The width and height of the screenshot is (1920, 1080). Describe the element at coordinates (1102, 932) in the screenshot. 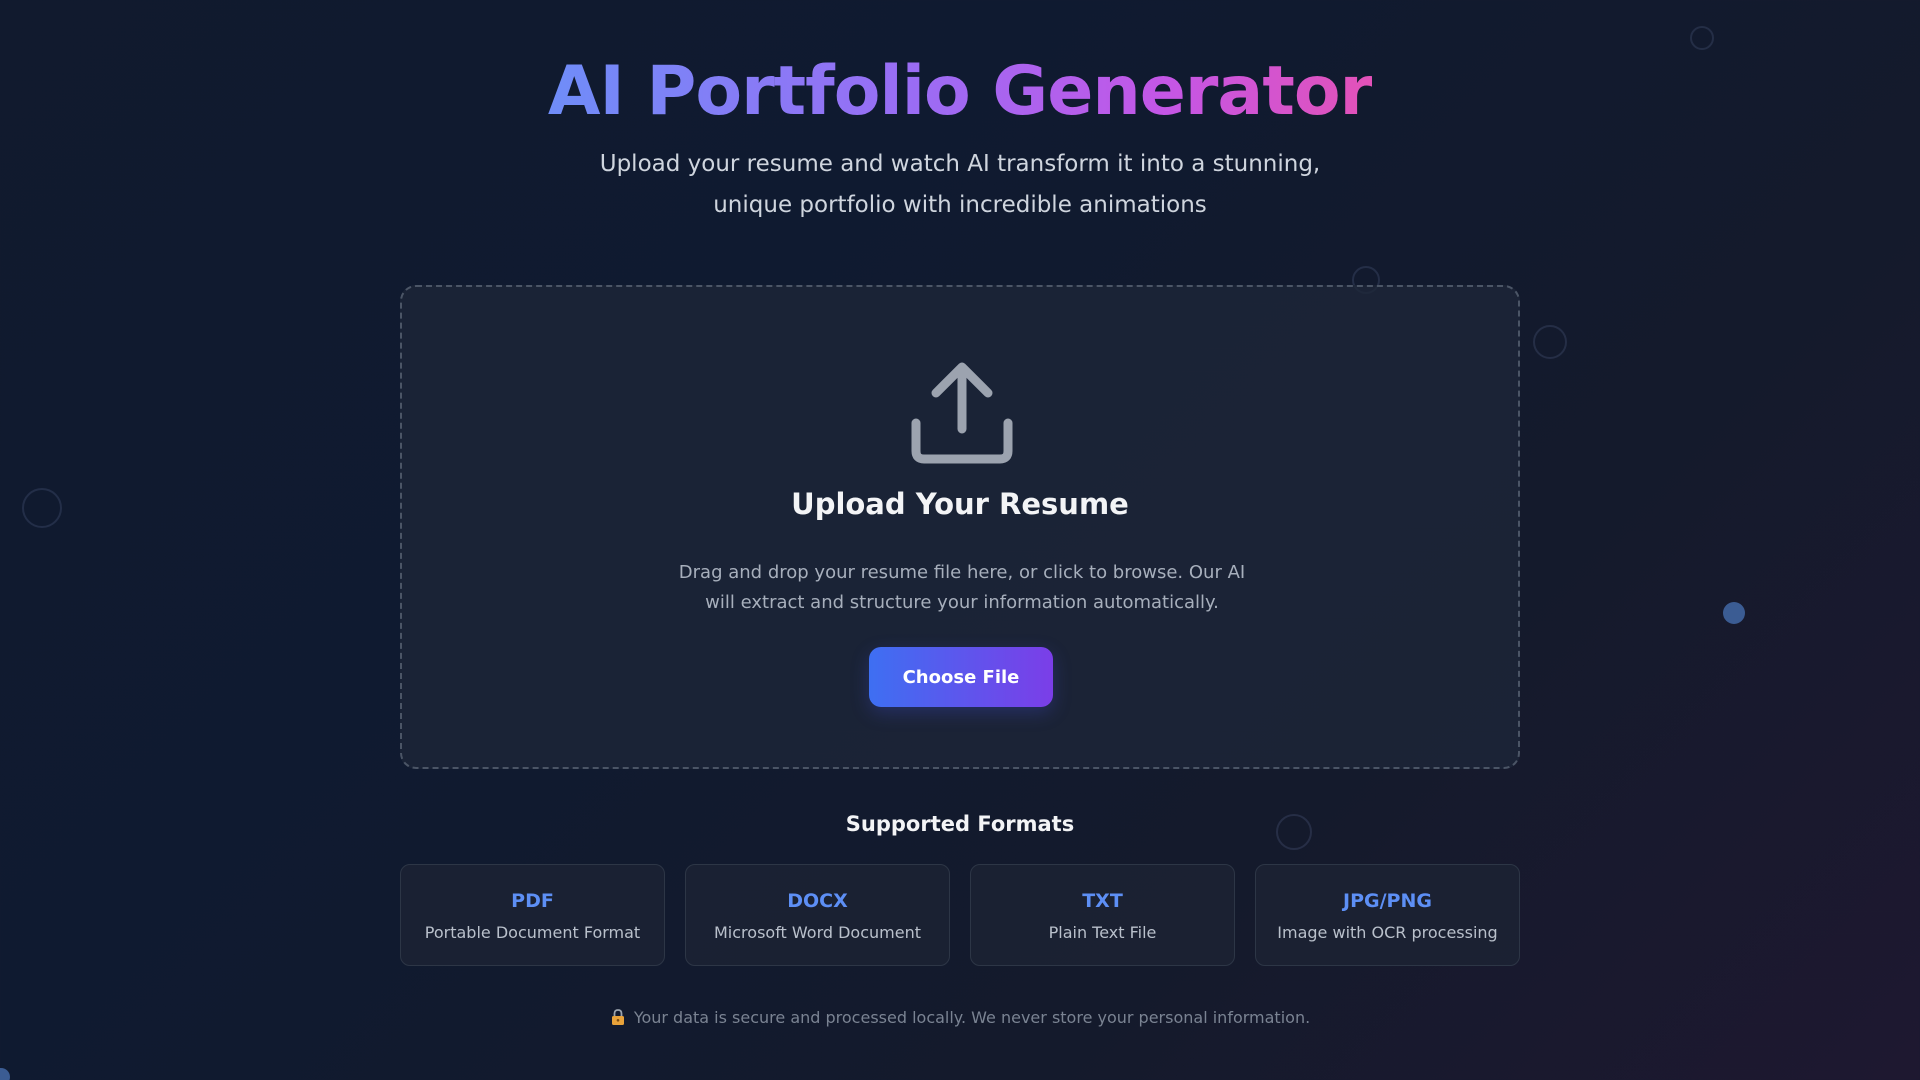

I see `format-description: Plain Text File` at that location.